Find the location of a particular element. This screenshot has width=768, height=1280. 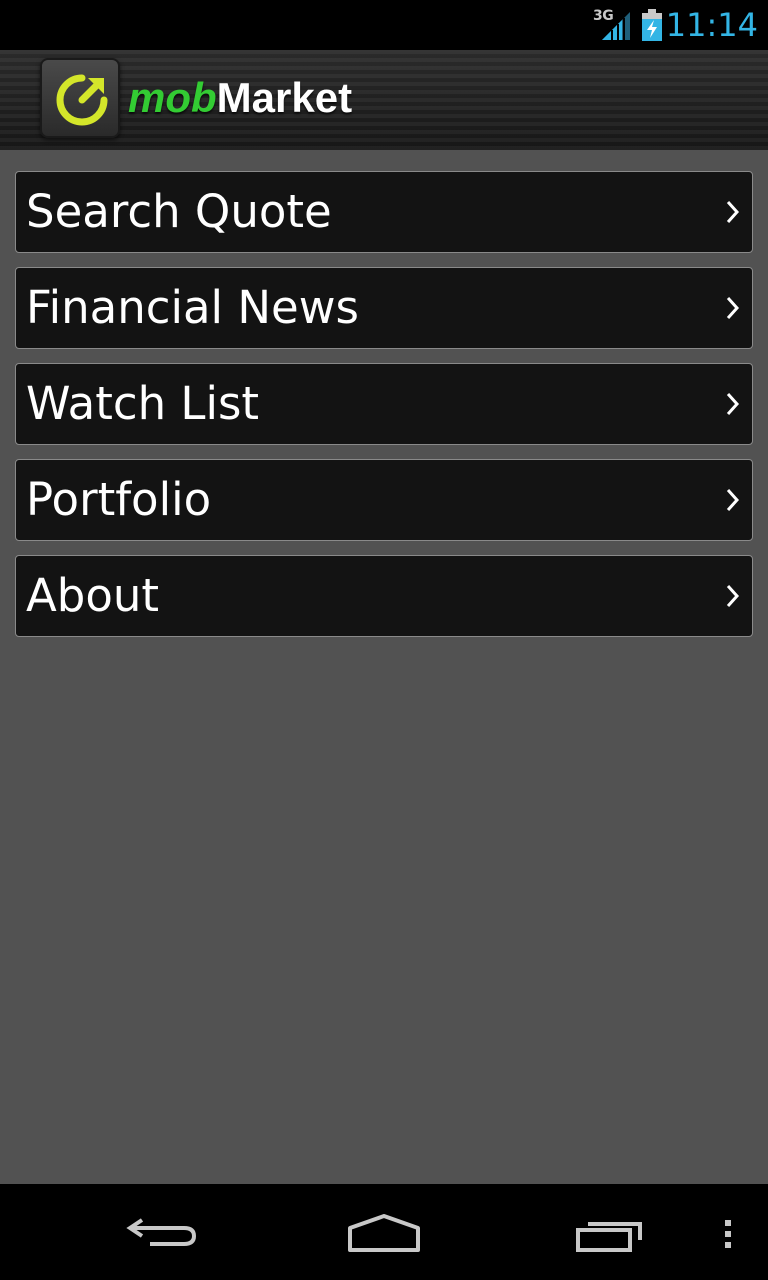

back-icon is located at coordinates (161, 1232).